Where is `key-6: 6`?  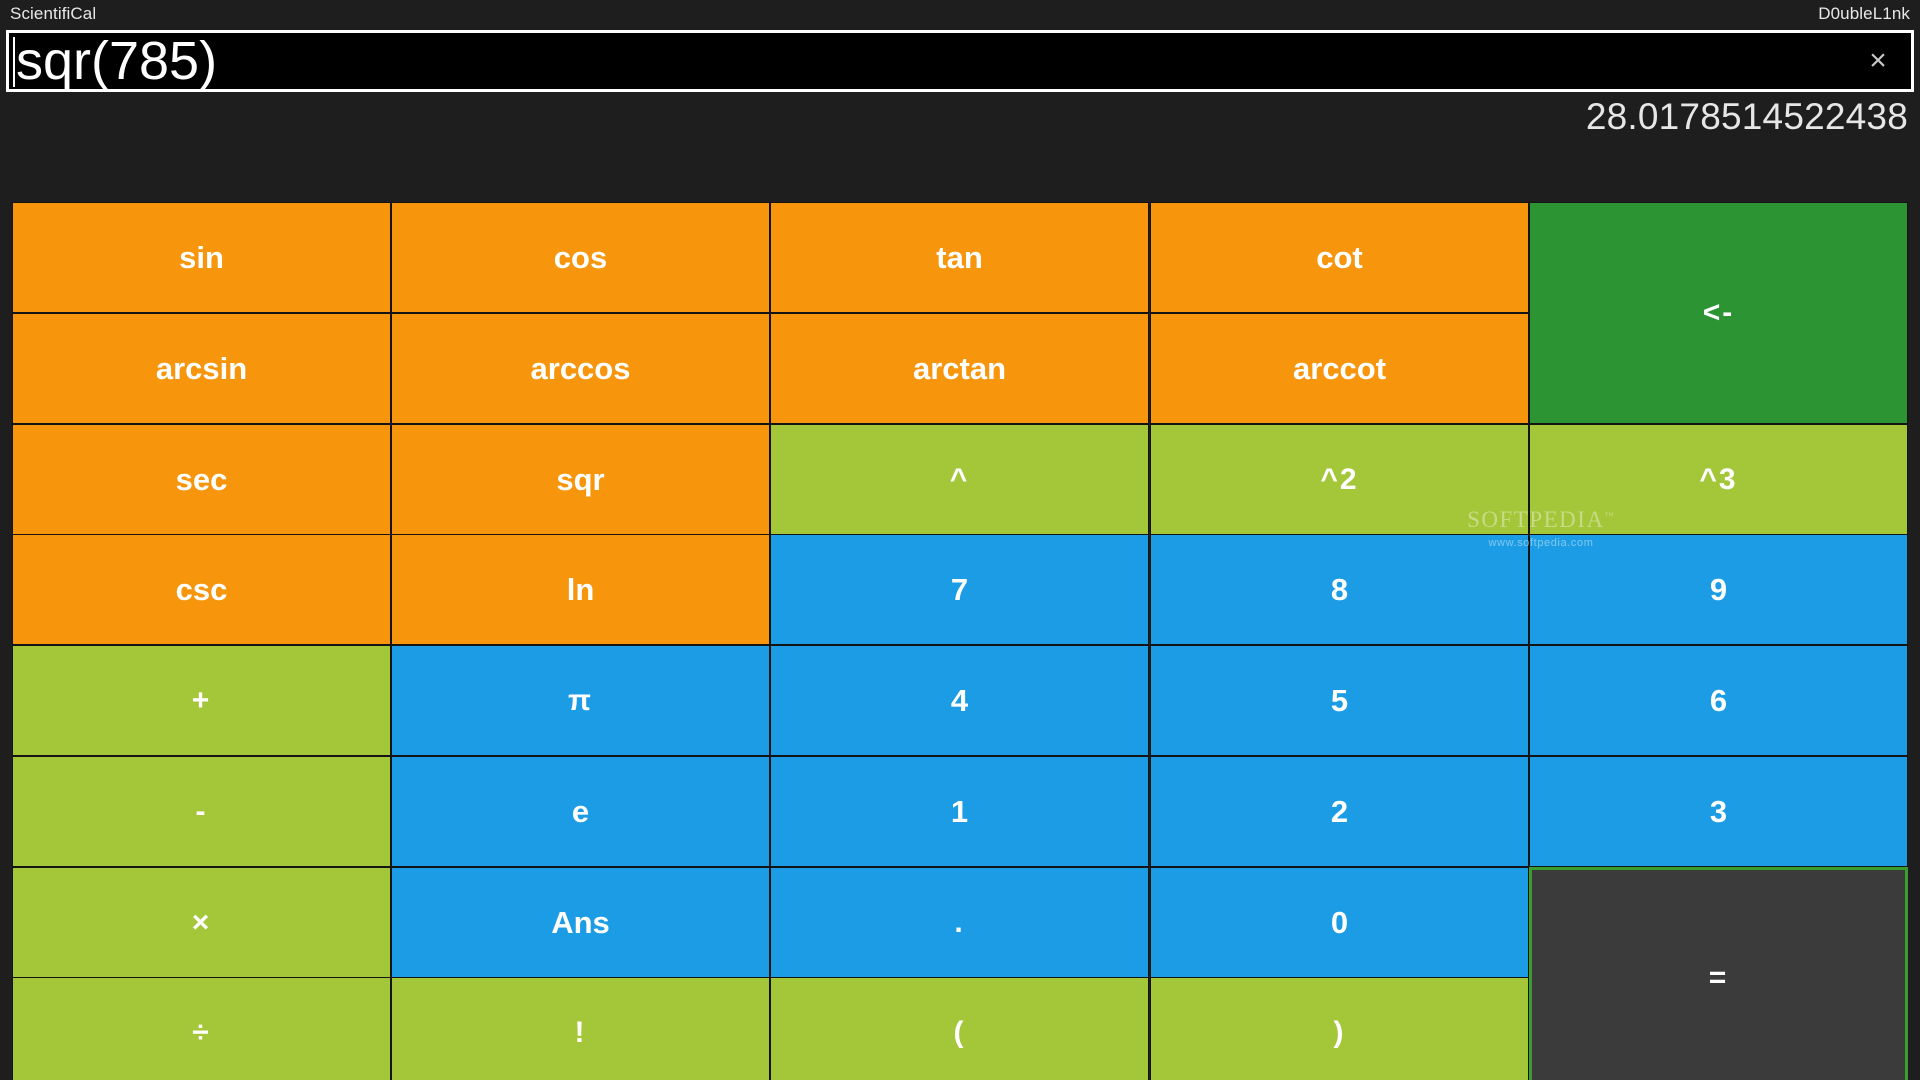 key-6: 6 is located at coordinates (1718, 700).